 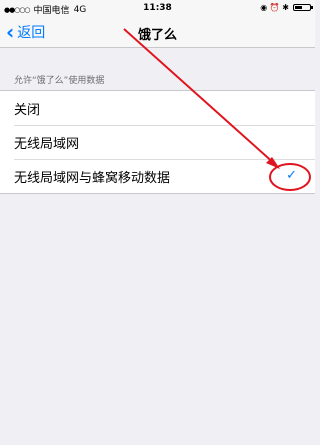 I want to click on status-bar: ●●○○○ 中国电信 4G 11:38 ◉ ⏰ ✱, so click(x=157, y=8).